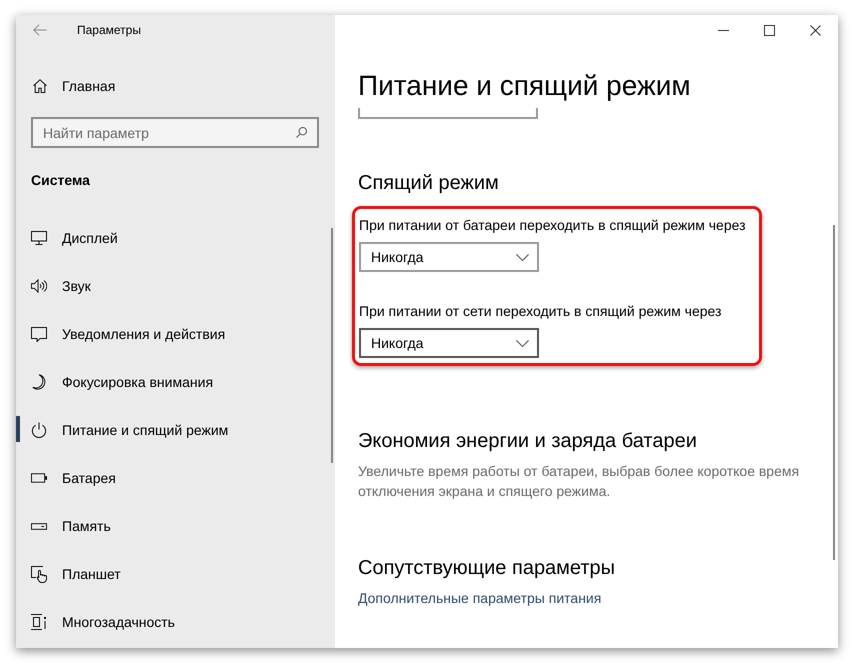 The image size is (855, 664). I want to click on back-arrow-icon, so click(40, 30).